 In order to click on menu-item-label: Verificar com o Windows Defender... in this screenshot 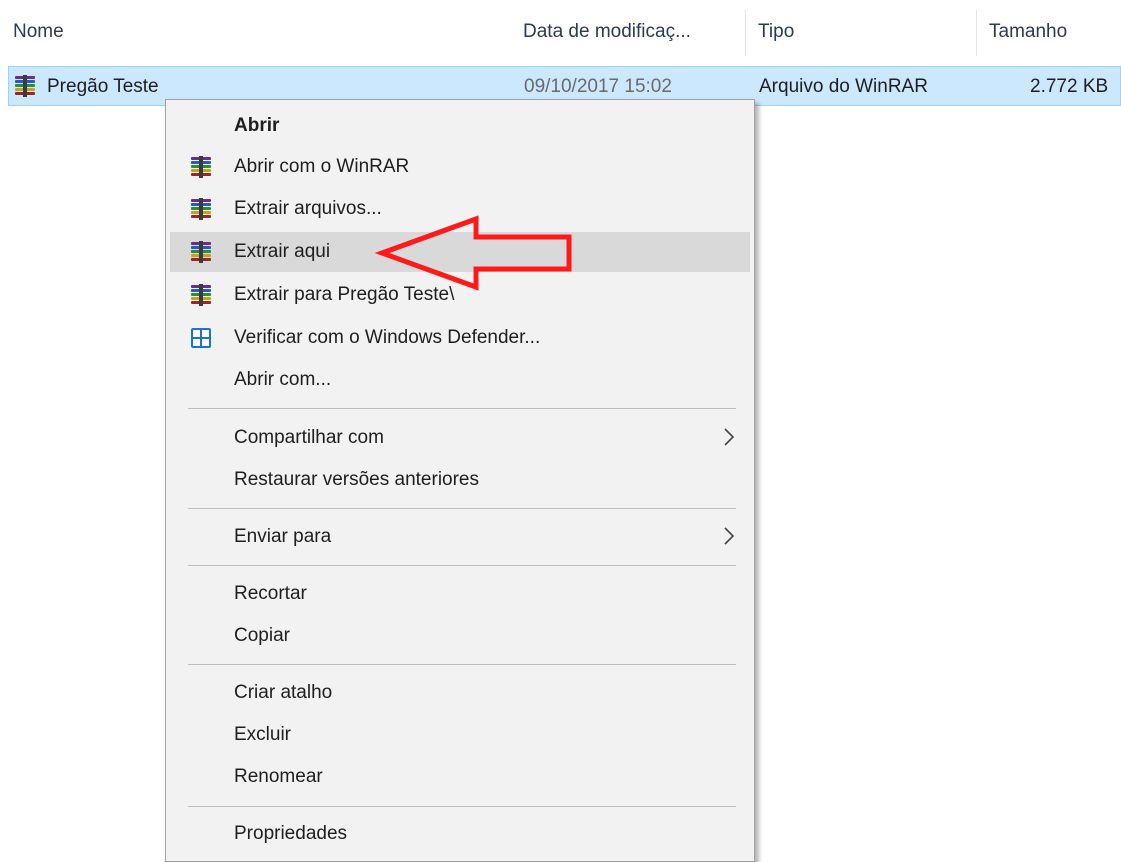, I will do `click(387, 337)`.